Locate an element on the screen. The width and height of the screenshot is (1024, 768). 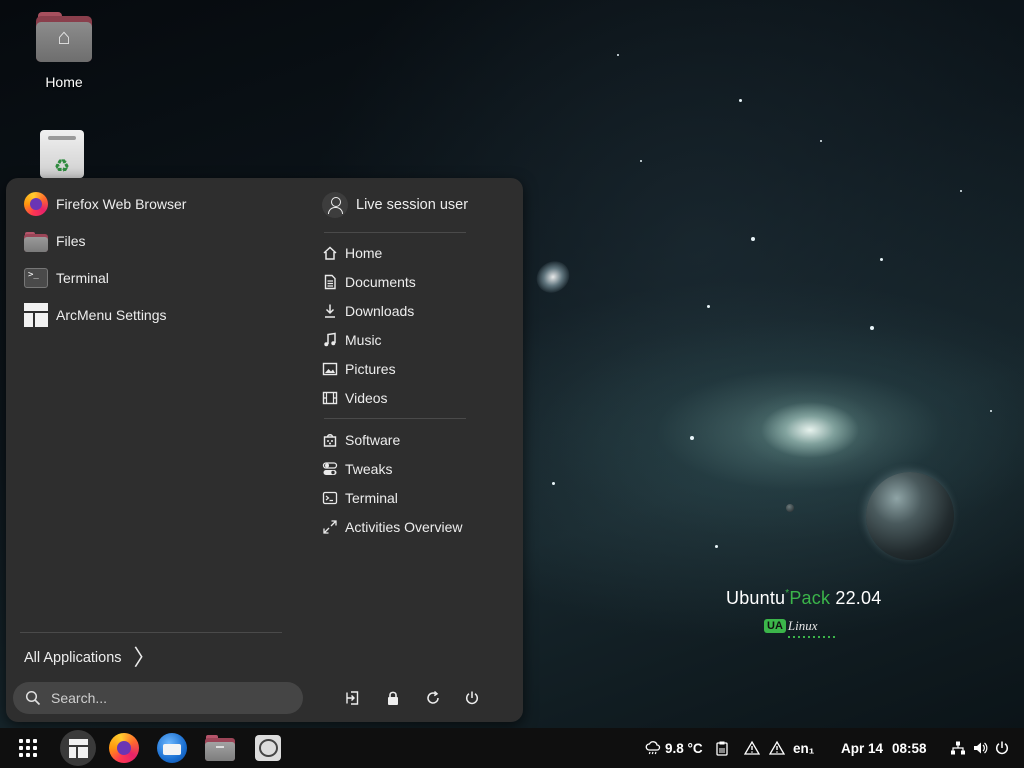
shortcut-terminal: Terminal is located at coordinates (417, 498).